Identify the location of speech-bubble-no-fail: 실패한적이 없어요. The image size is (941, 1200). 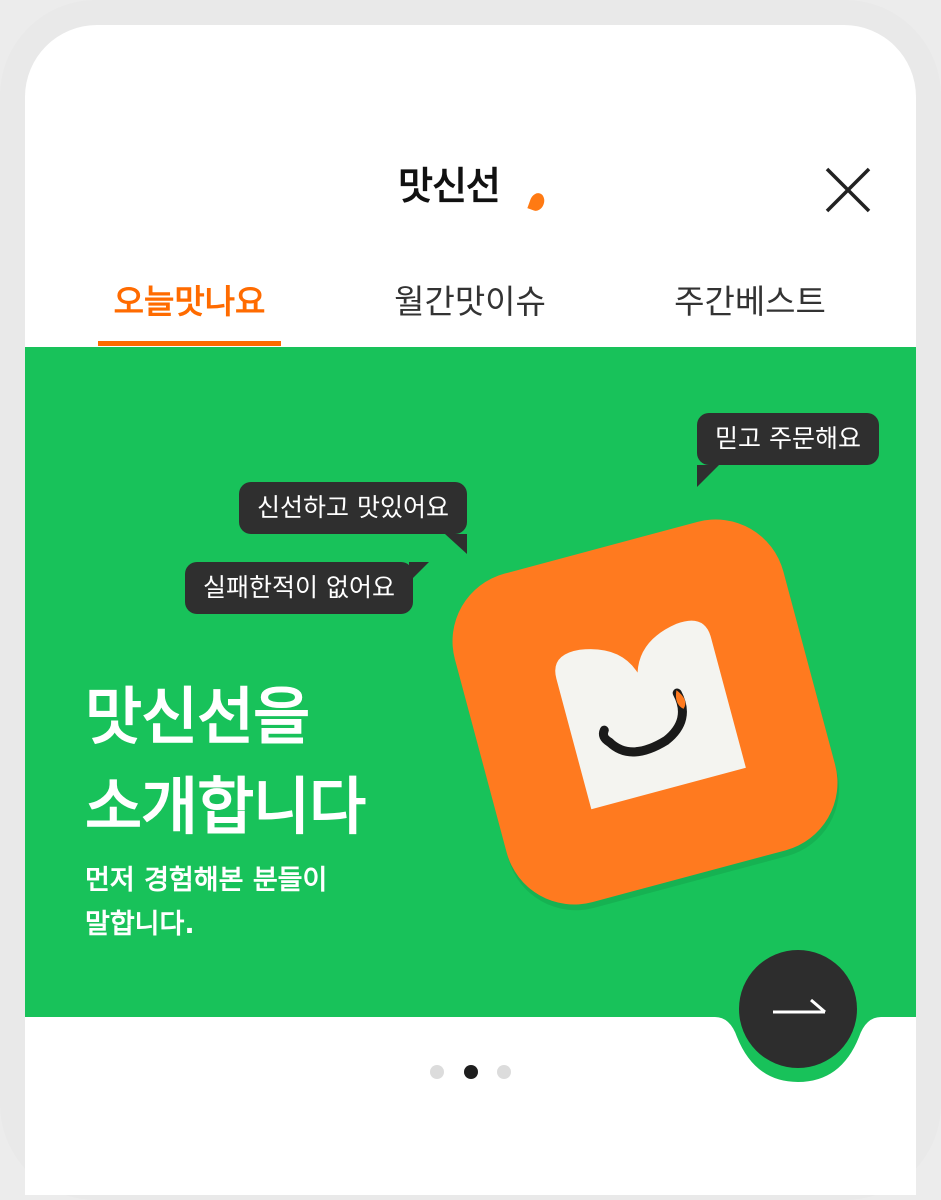
(307, 588).